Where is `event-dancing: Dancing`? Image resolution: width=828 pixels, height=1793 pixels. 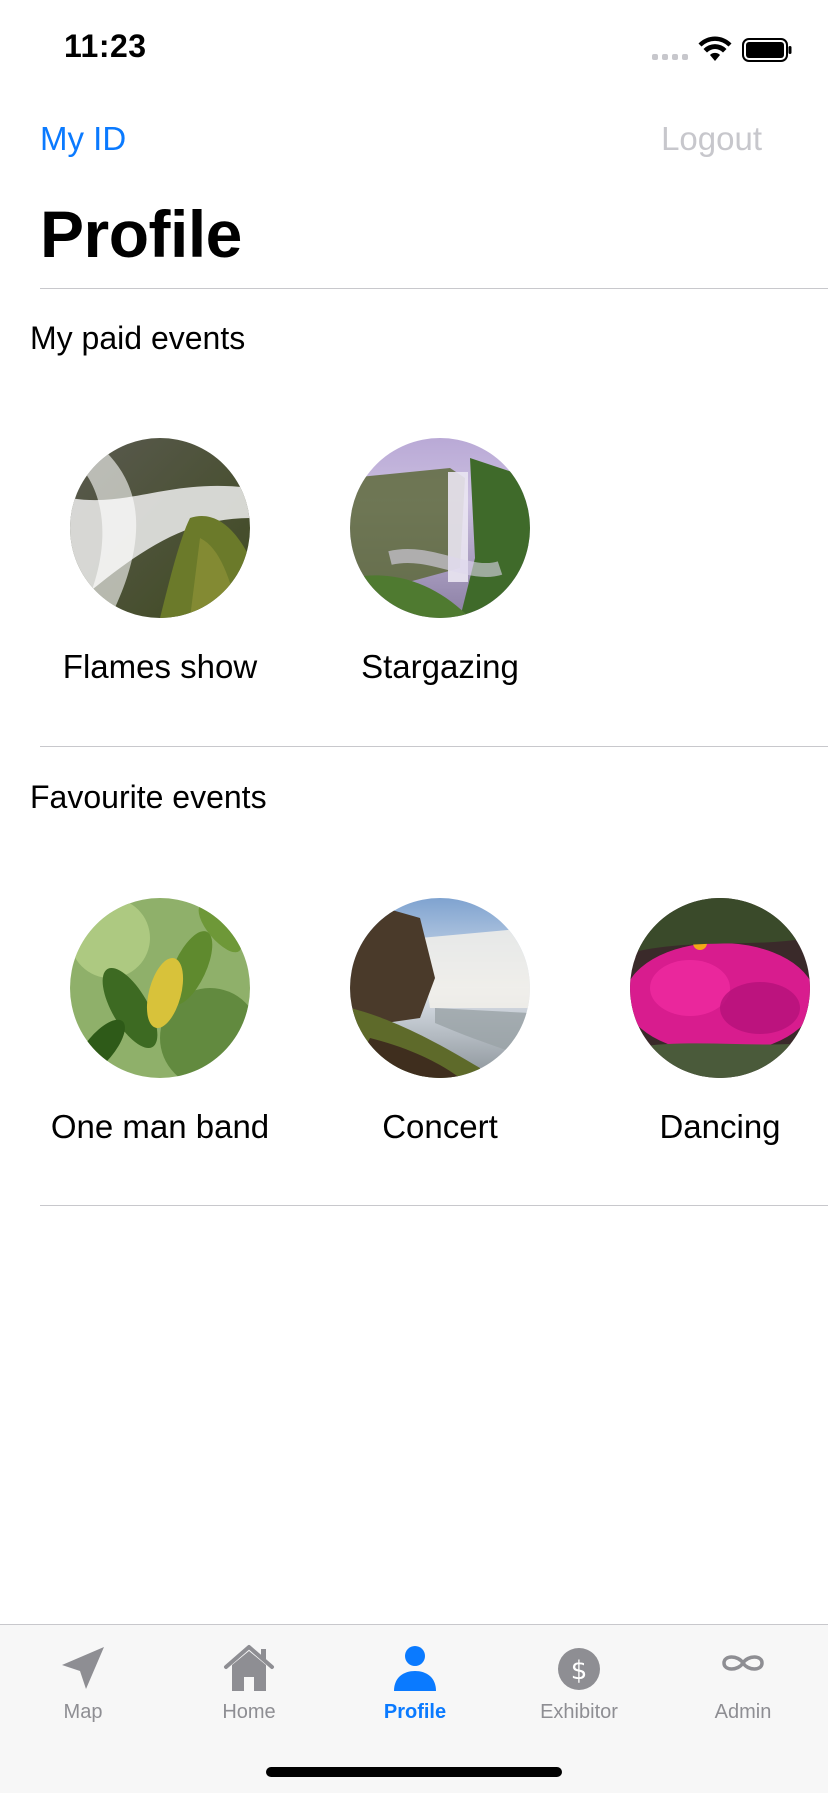 event-dancing: Dancing is located at coordinates (709, 1022).